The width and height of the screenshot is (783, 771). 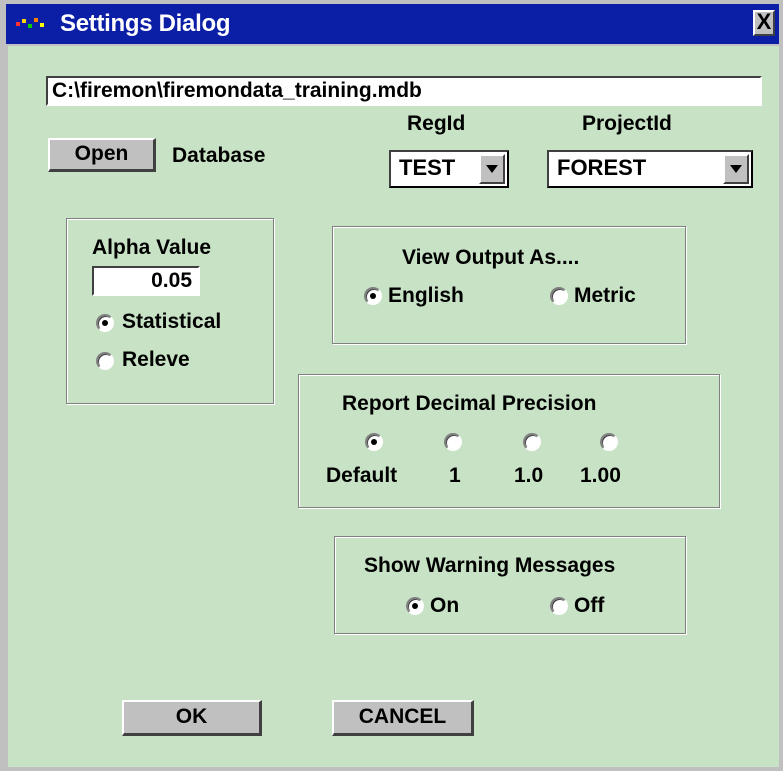 I want to click on alpha-value-title: Alpha Value, so click(x=152, y=247).